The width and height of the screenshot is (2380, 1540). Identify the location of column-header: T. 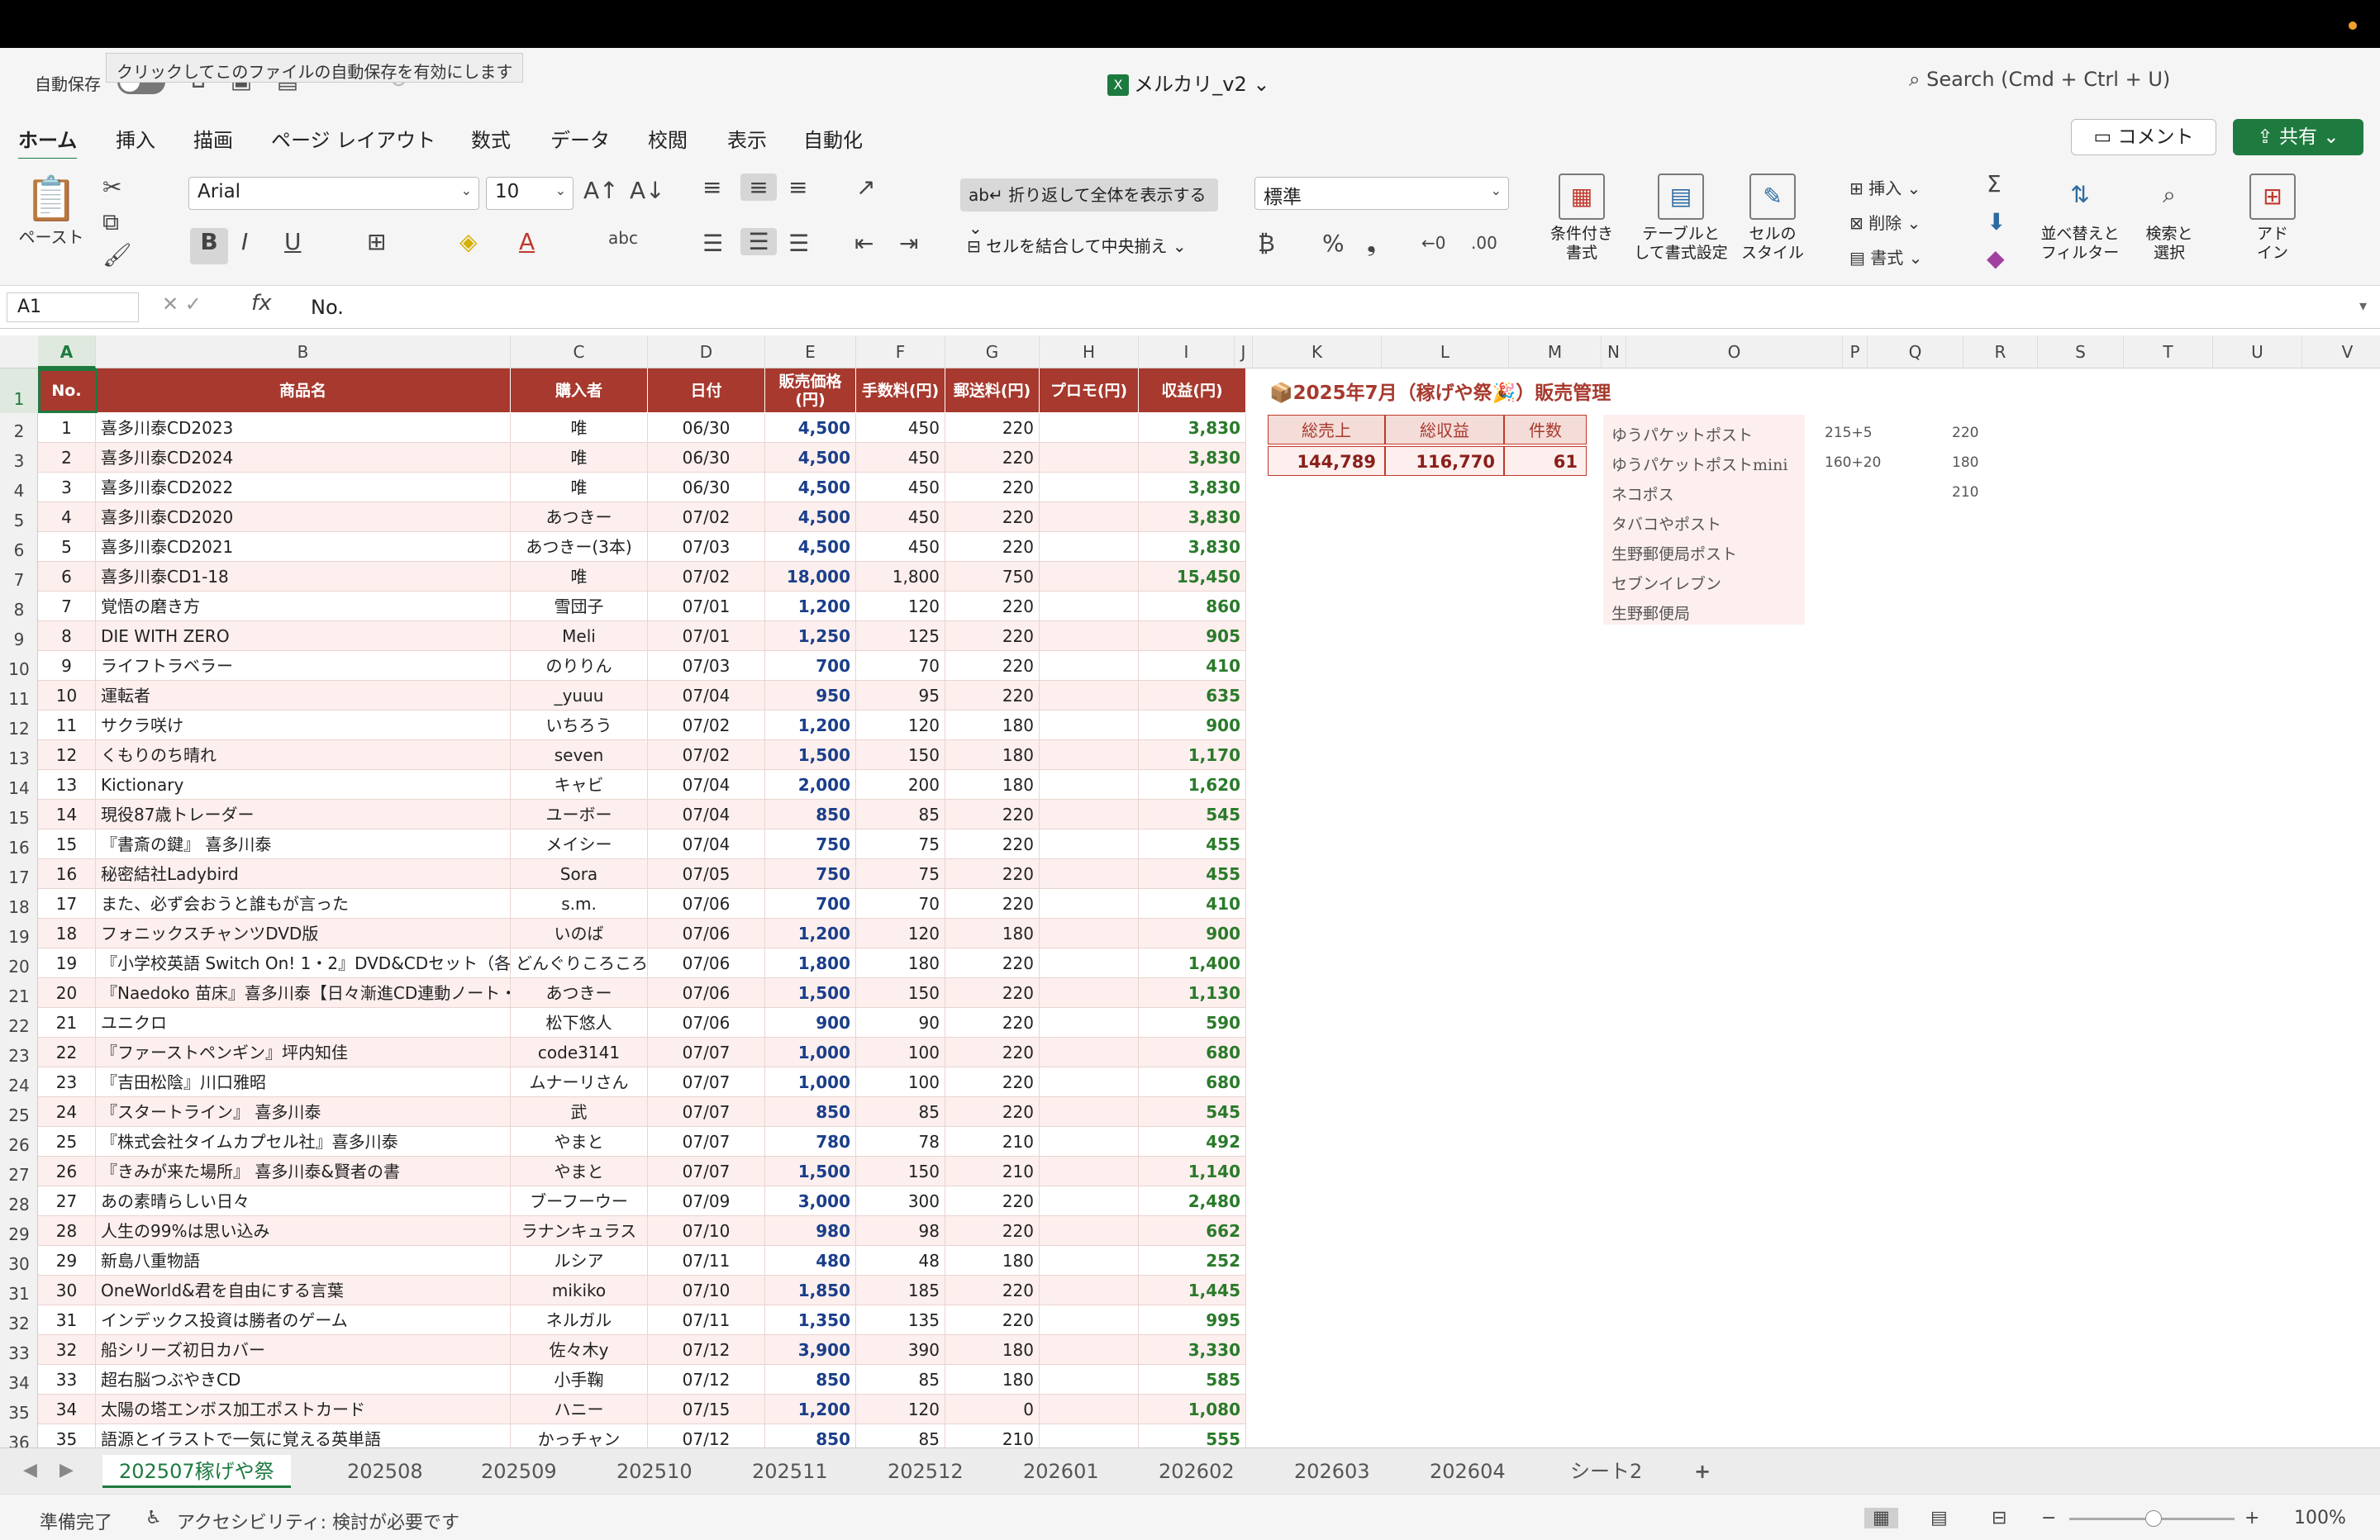
(2168, 351).